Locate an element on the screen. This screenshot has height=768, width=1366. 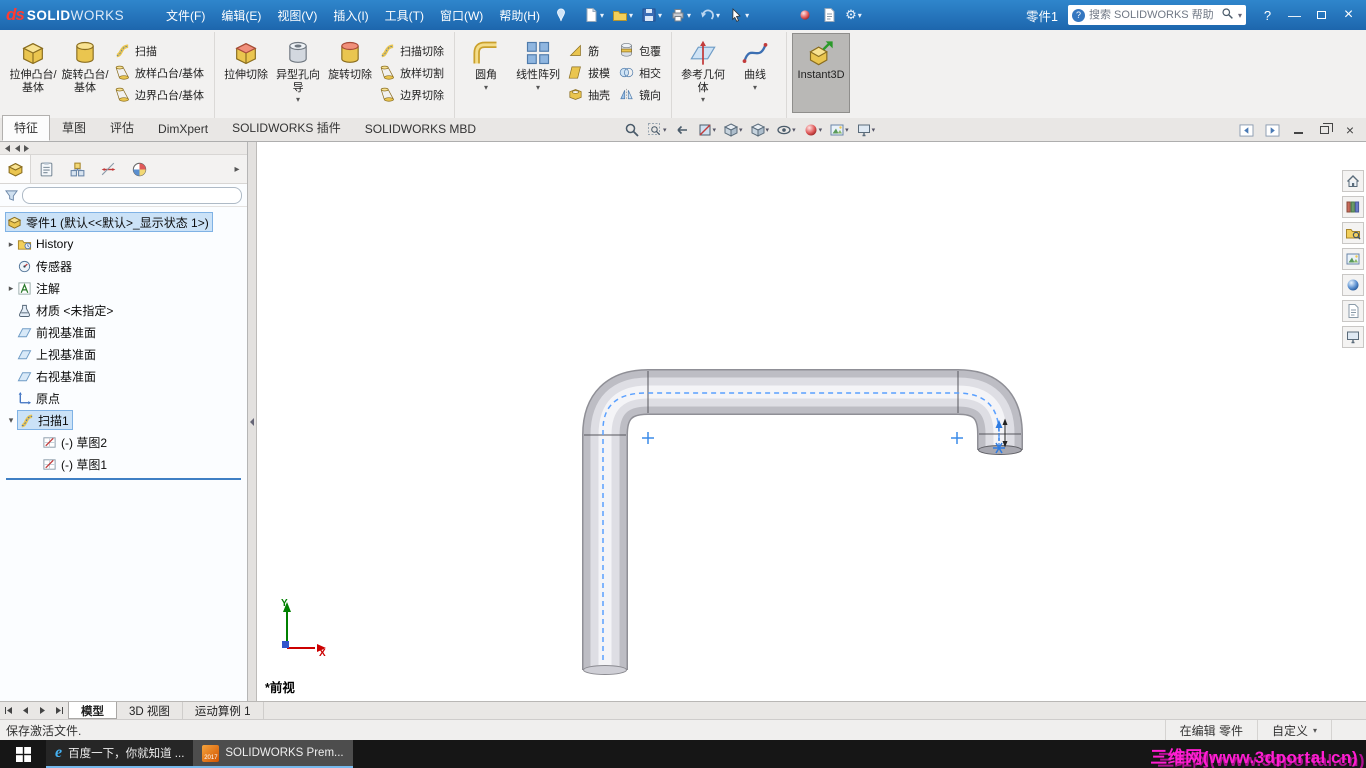
extruded-cut-button: 拉伸切除 is located at coordinates (246, 73).